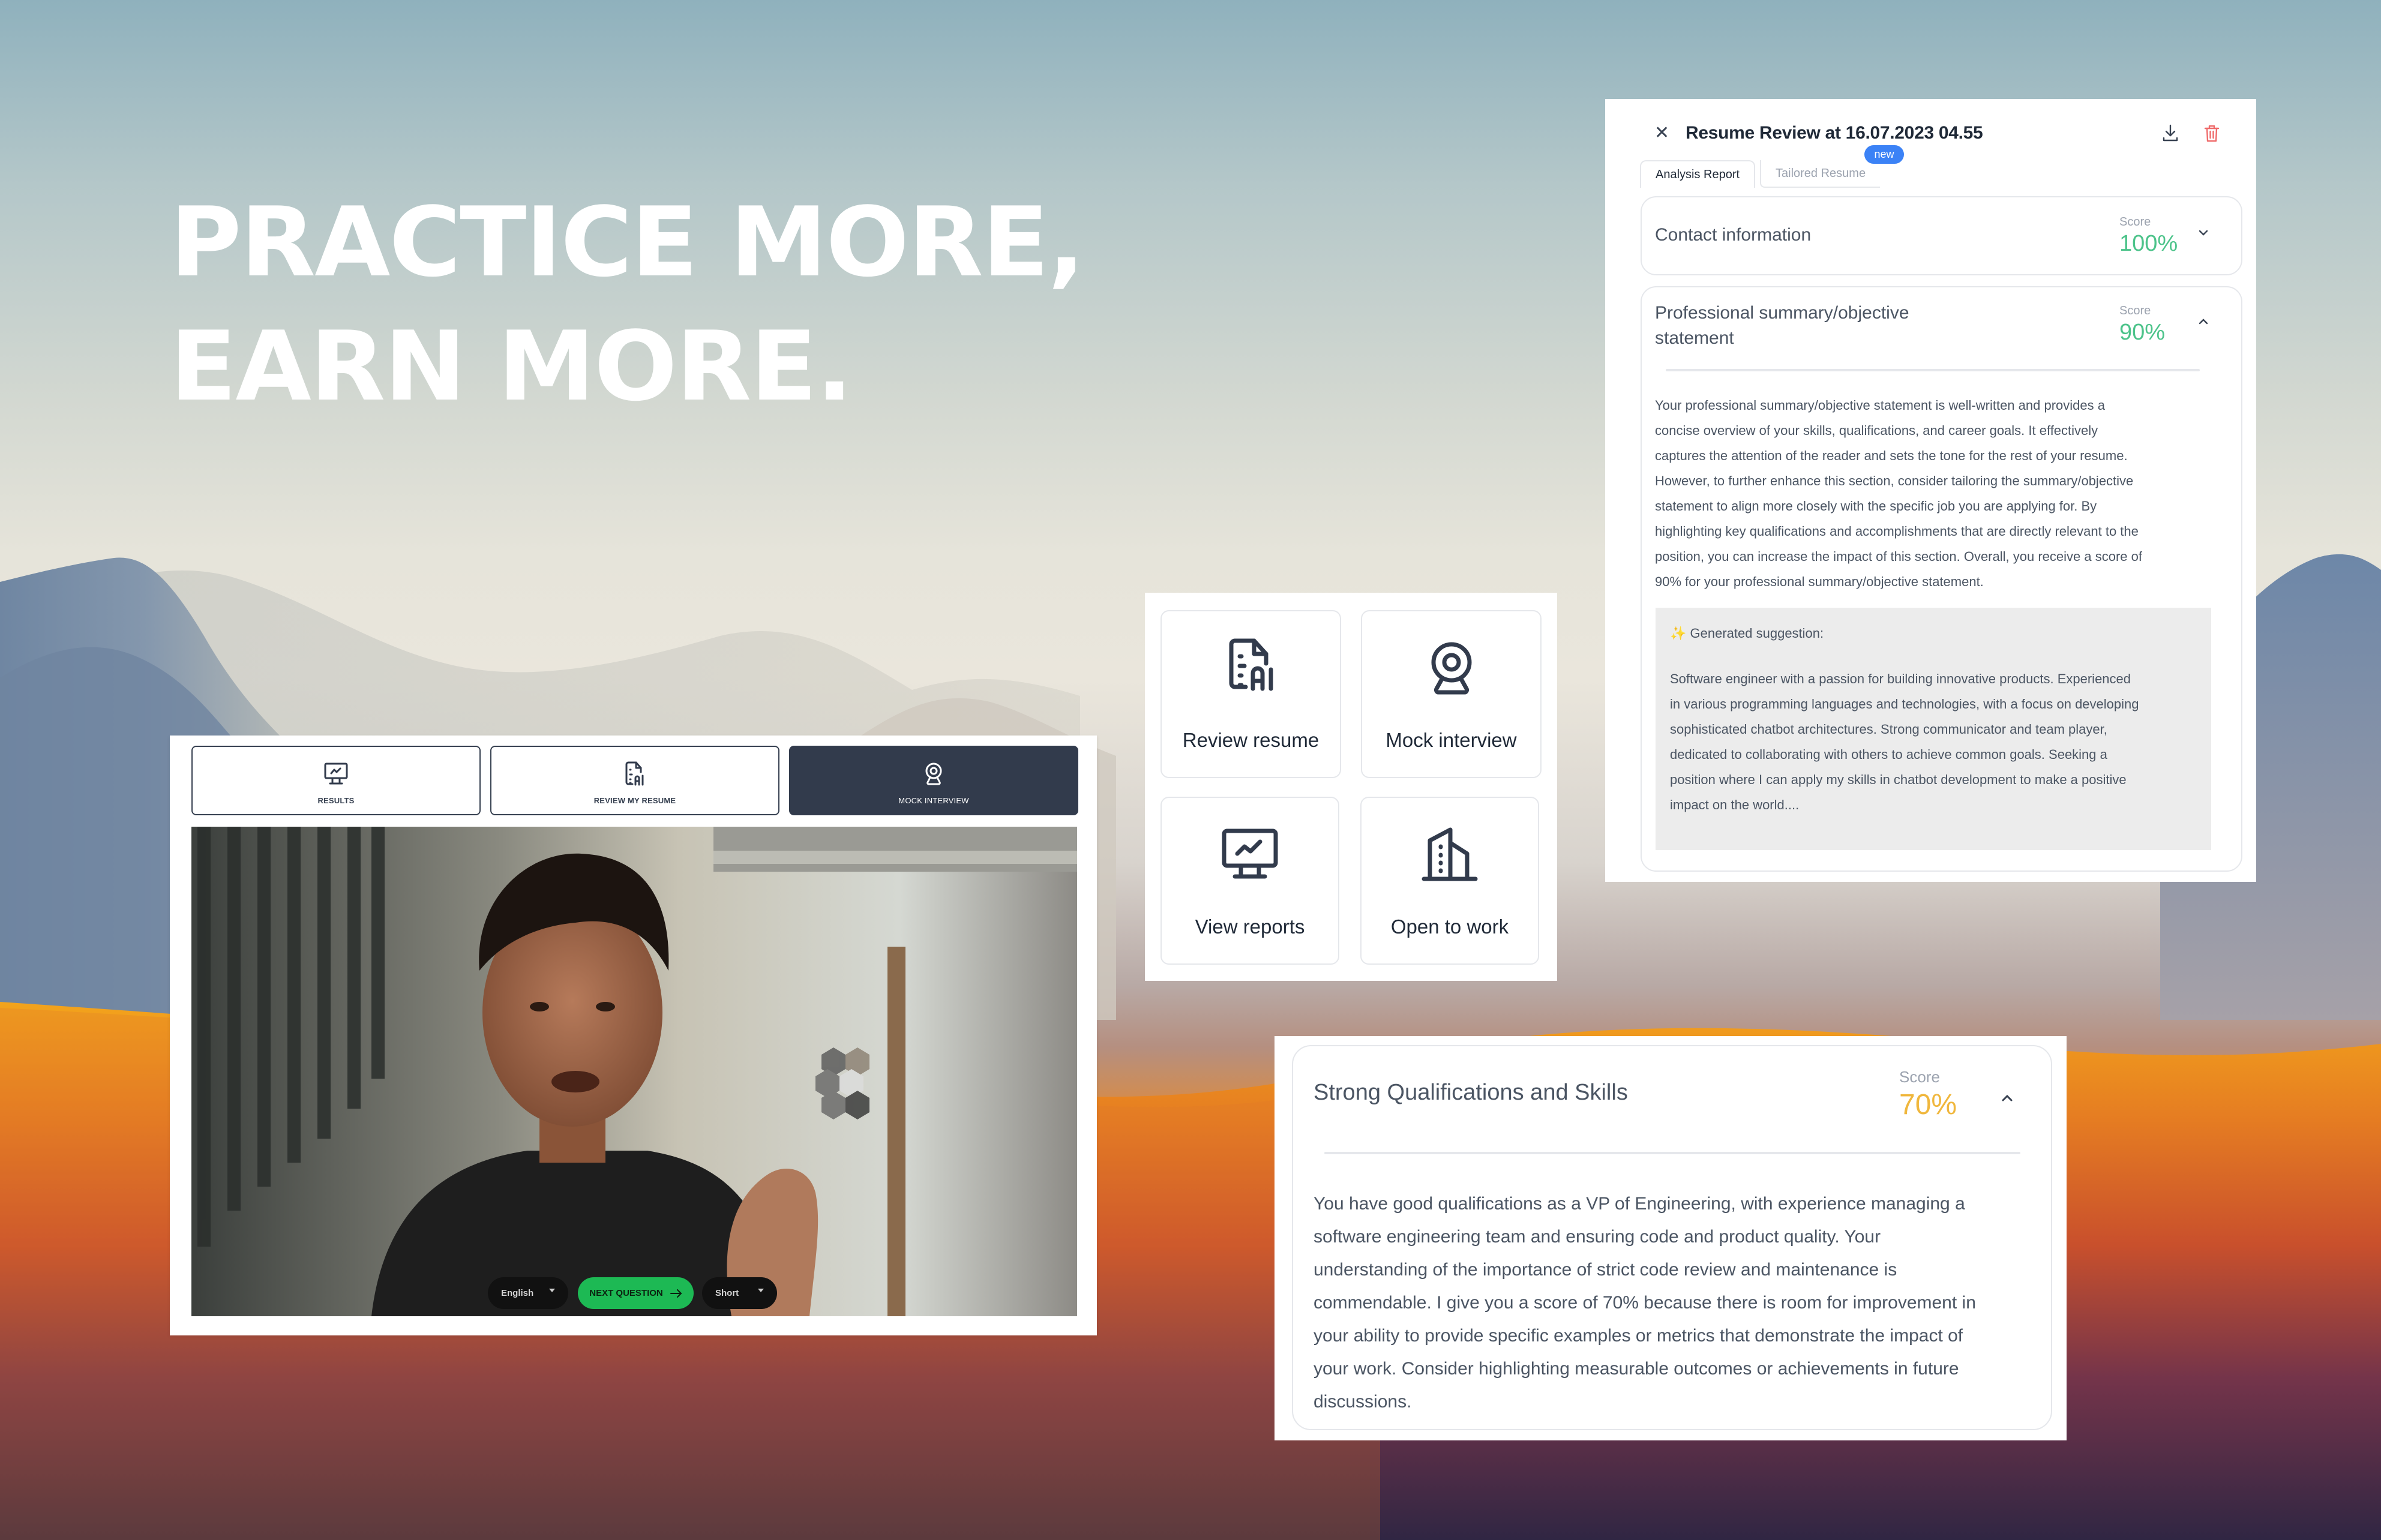 Image resolution: width=2381 pixels, height=1540 pixels. I want to click on suggestion-heading-text: Generated suggestion:, so click(1757, 633).